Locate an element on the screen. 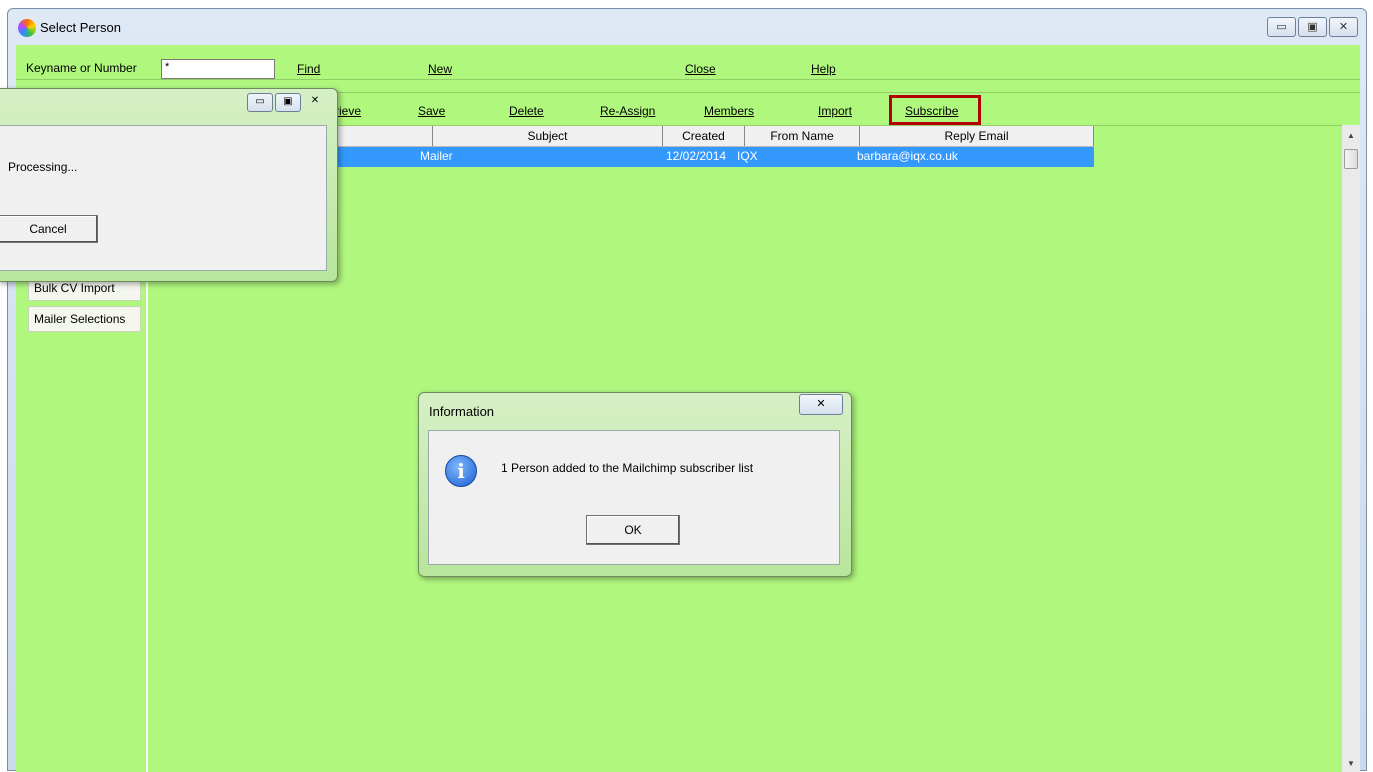 Image resolution: width=1373 pixels, height=772 pixels. retrieve-link: rieve is located at coordinates (348, 111).